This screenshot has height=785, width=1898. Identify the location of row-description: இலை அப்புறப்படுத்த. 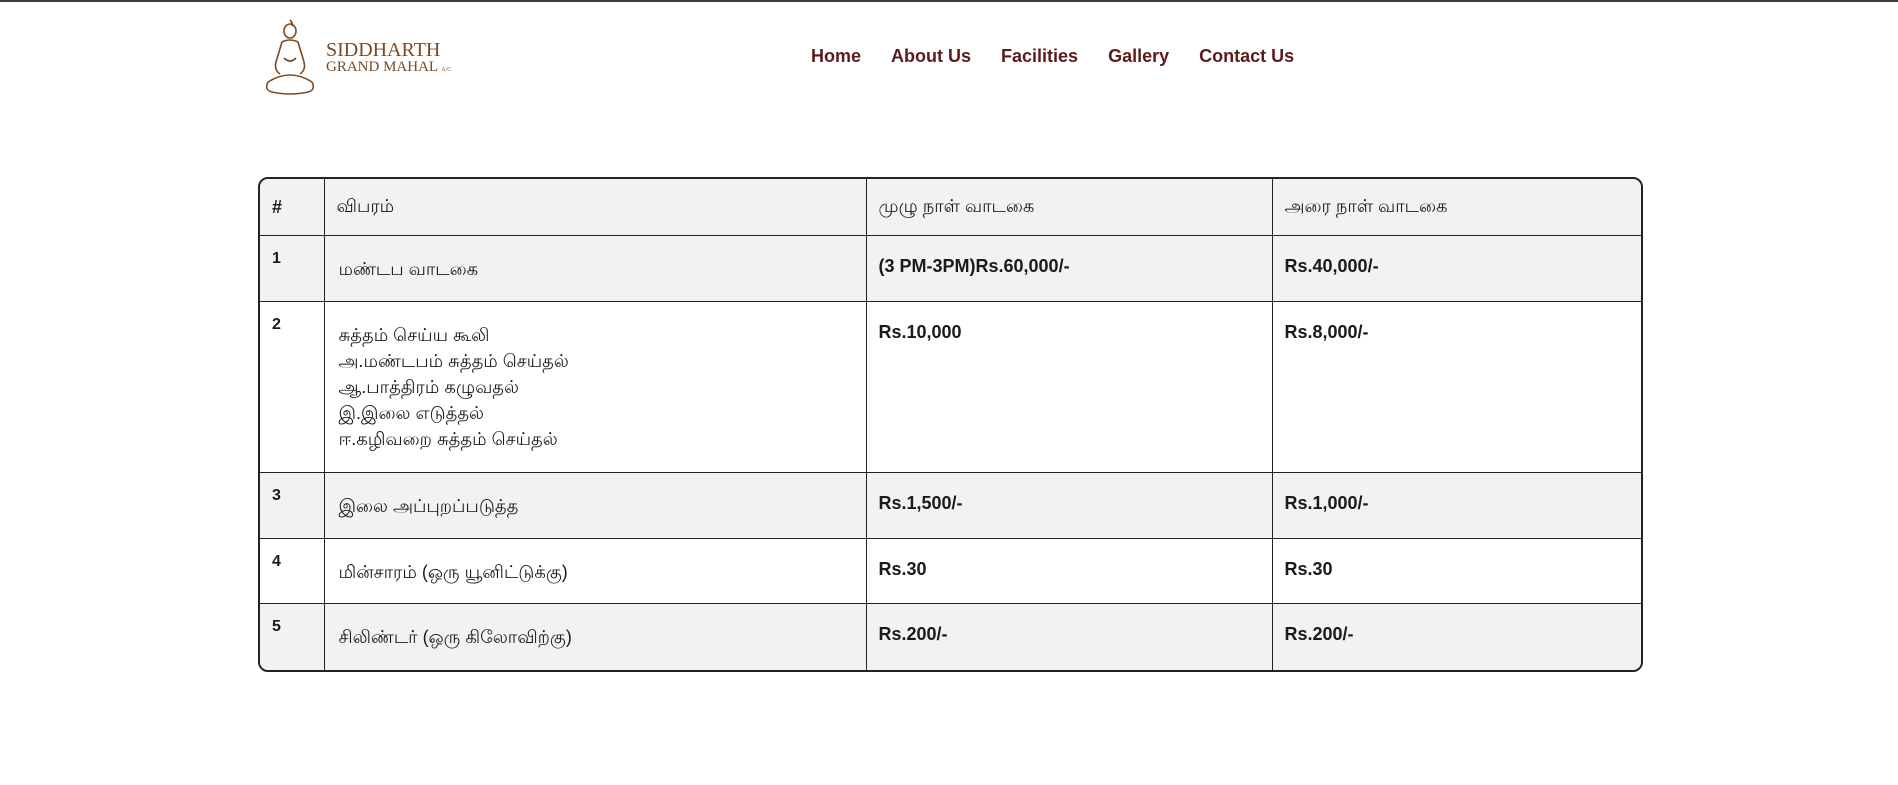
(595, 505).